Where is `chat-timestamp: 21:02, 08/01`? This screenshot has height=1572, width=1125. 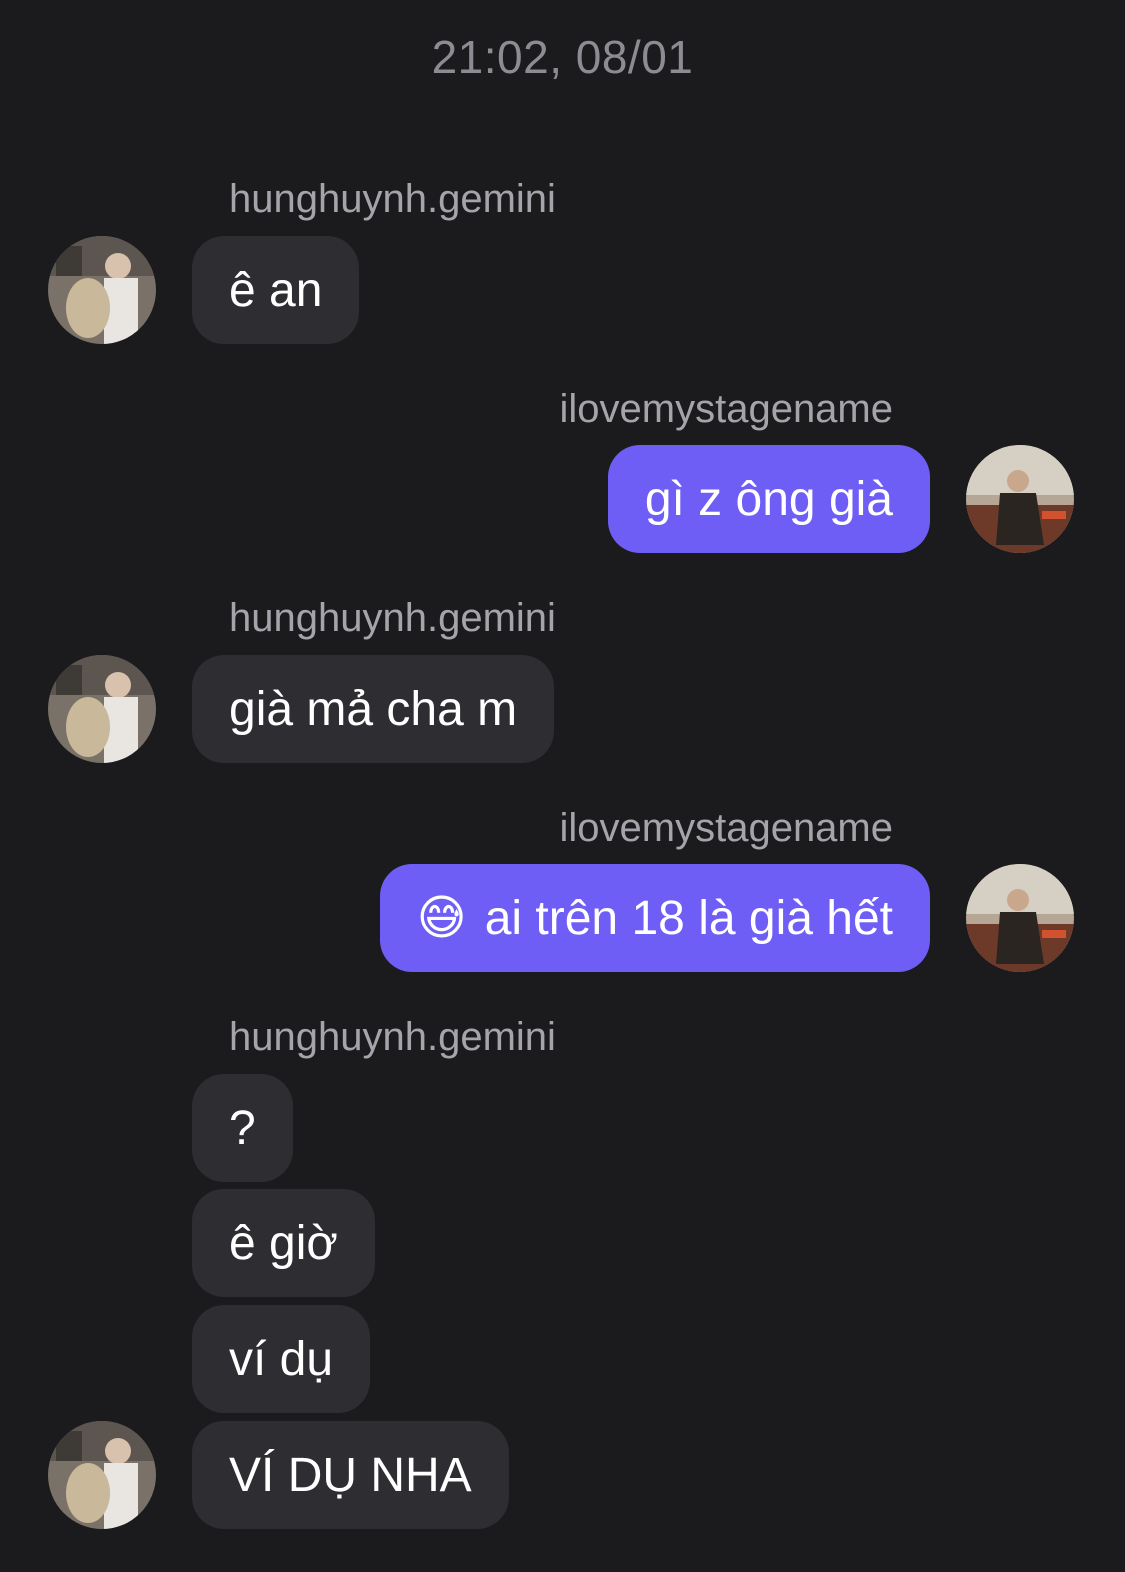 chat-timestamp: 21:02, 08/01 is located at coordinates (562, 57).